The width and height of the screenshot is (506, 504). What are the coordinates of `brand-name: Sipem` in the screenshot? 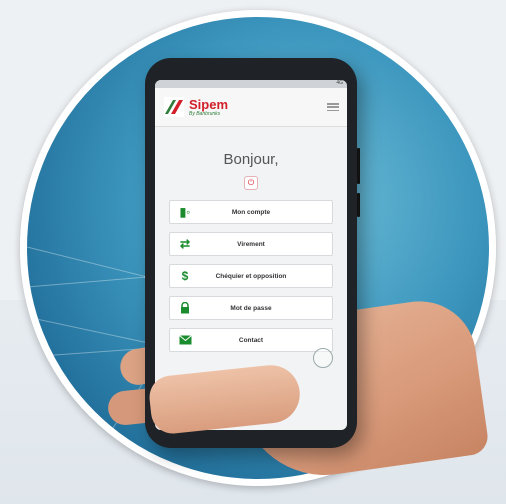 It's located at (209, 104).